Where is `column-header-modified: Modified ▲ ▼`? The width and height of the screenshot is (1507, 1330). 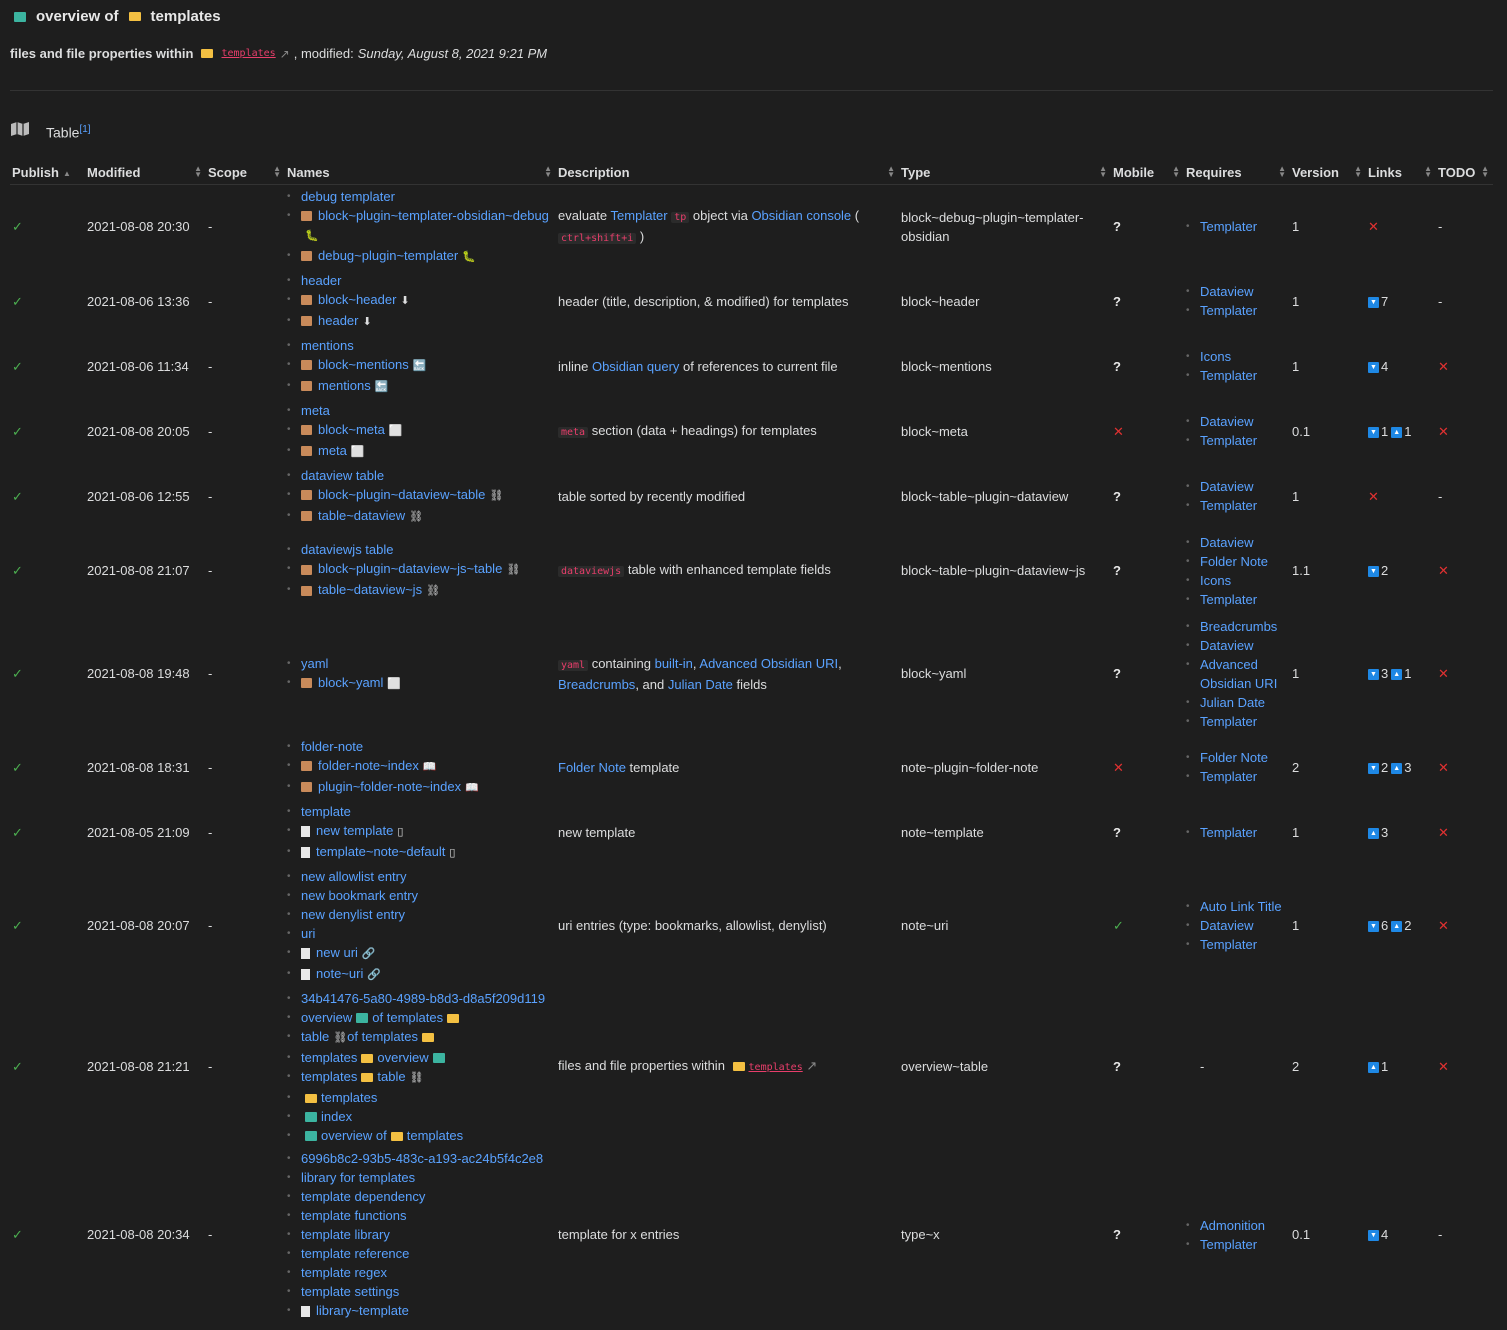 column-header-modified: Modified ▲ ▼ is located at coordinates (145, 172).